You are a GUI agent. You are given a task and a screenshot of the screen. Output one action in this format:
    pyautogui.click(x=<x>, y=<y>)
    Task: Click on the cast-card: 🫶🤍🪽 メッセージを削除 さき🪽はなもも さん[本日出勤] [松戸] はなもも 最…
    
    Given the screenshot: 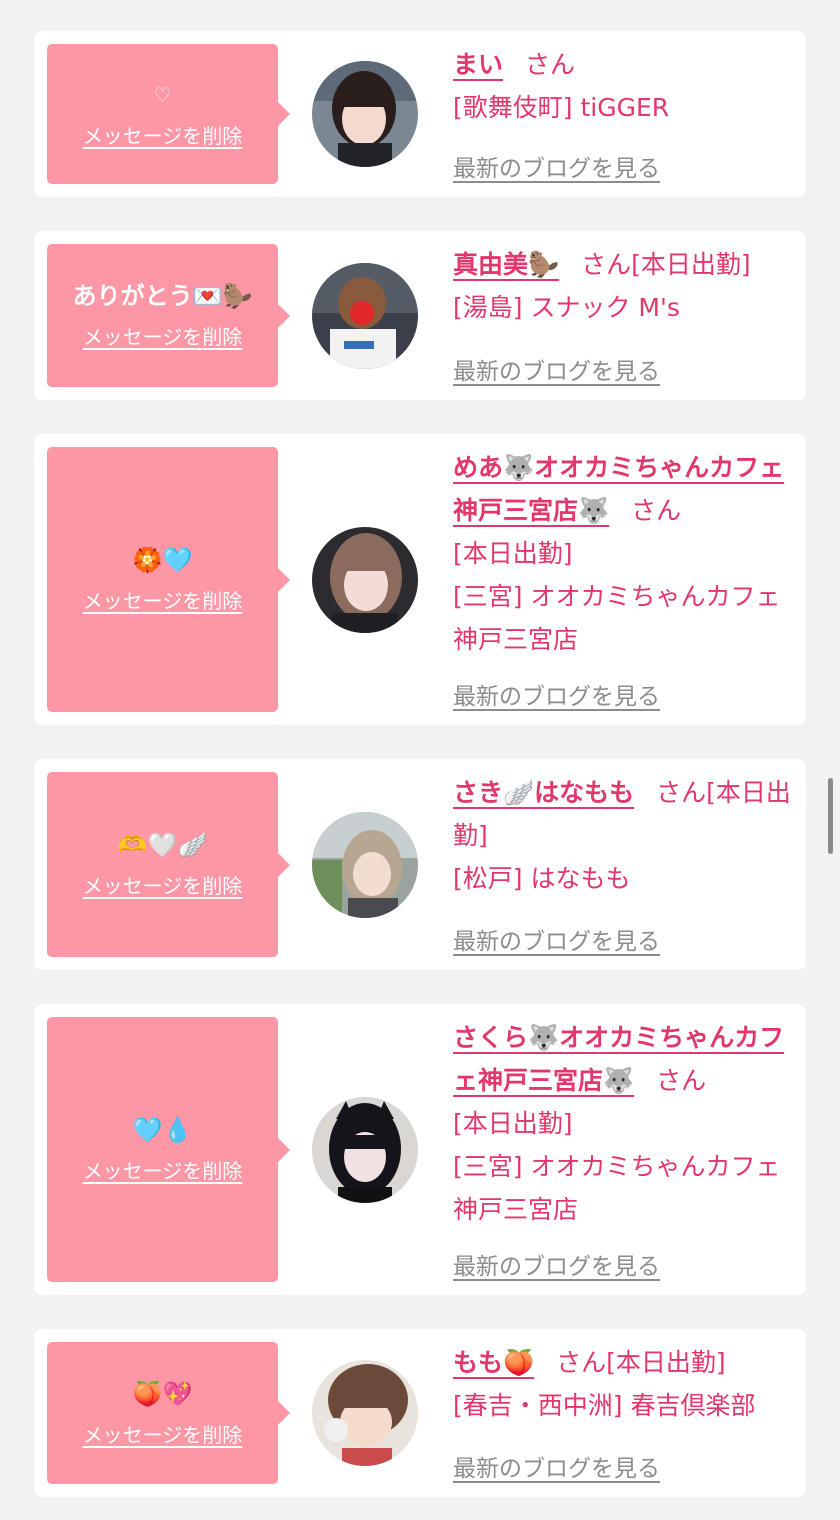 What is the action you would take?
    pyautogui.click(x=420, y=864)
    